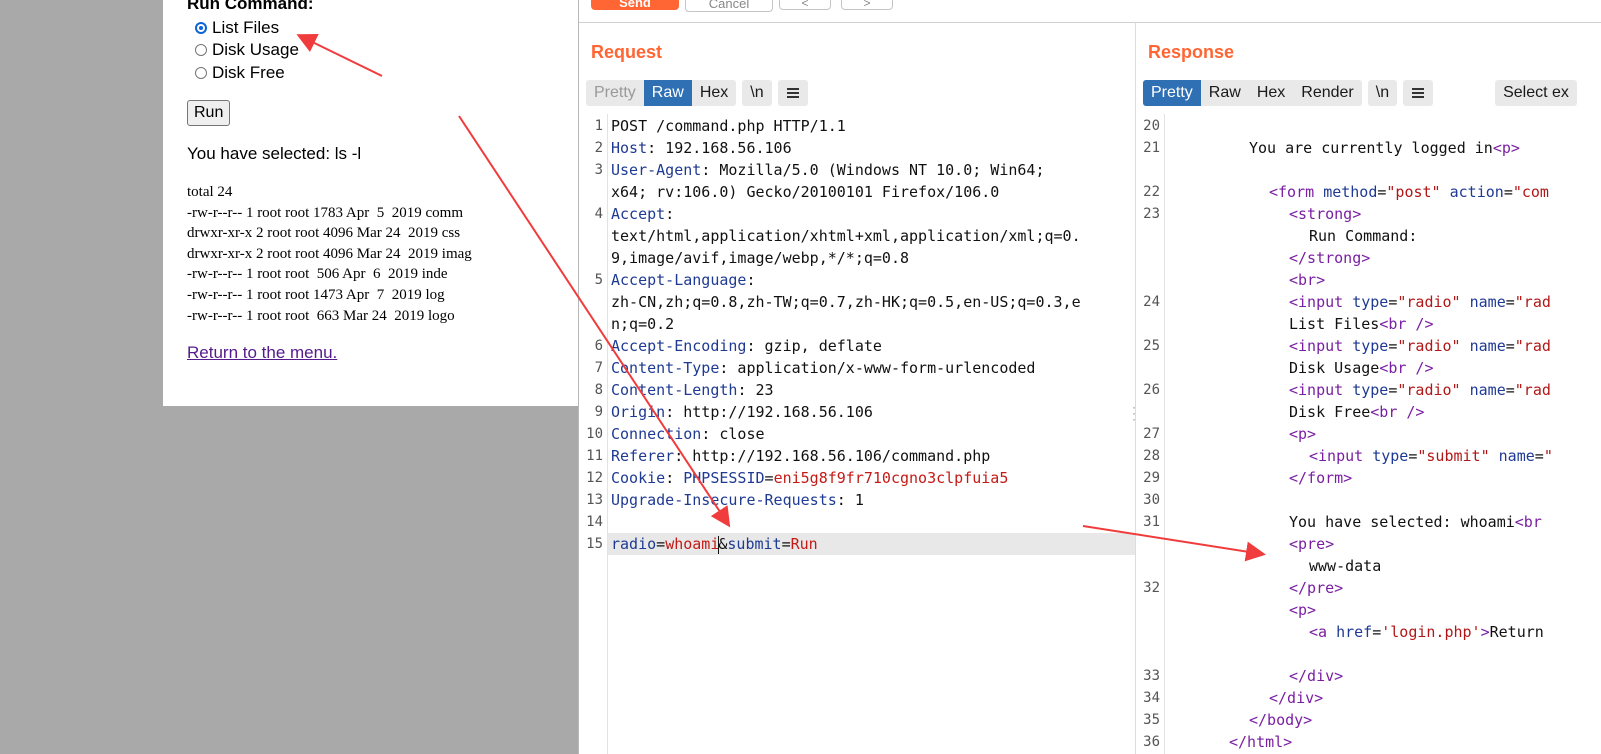  What do you see at coordinates (1323, 632) in the screenshot?
I see `code-token: <a` at bounding box center [1323, 632].